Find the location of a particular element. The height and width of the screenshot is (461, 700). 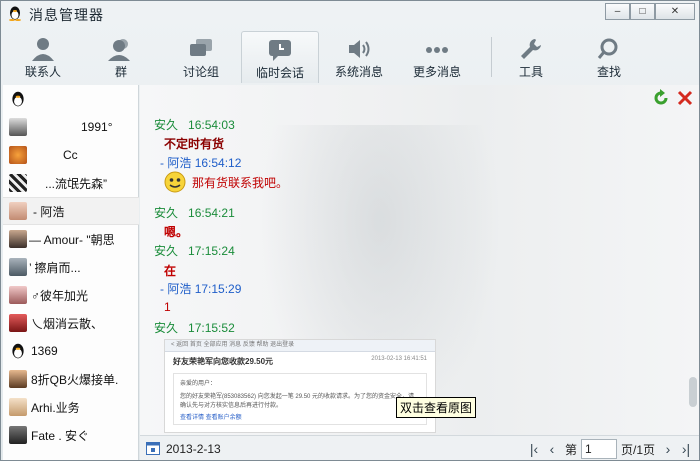

pagination: |‹ ‹ 第 1 页/1页 › ›| is located at coordinates (610, 449).